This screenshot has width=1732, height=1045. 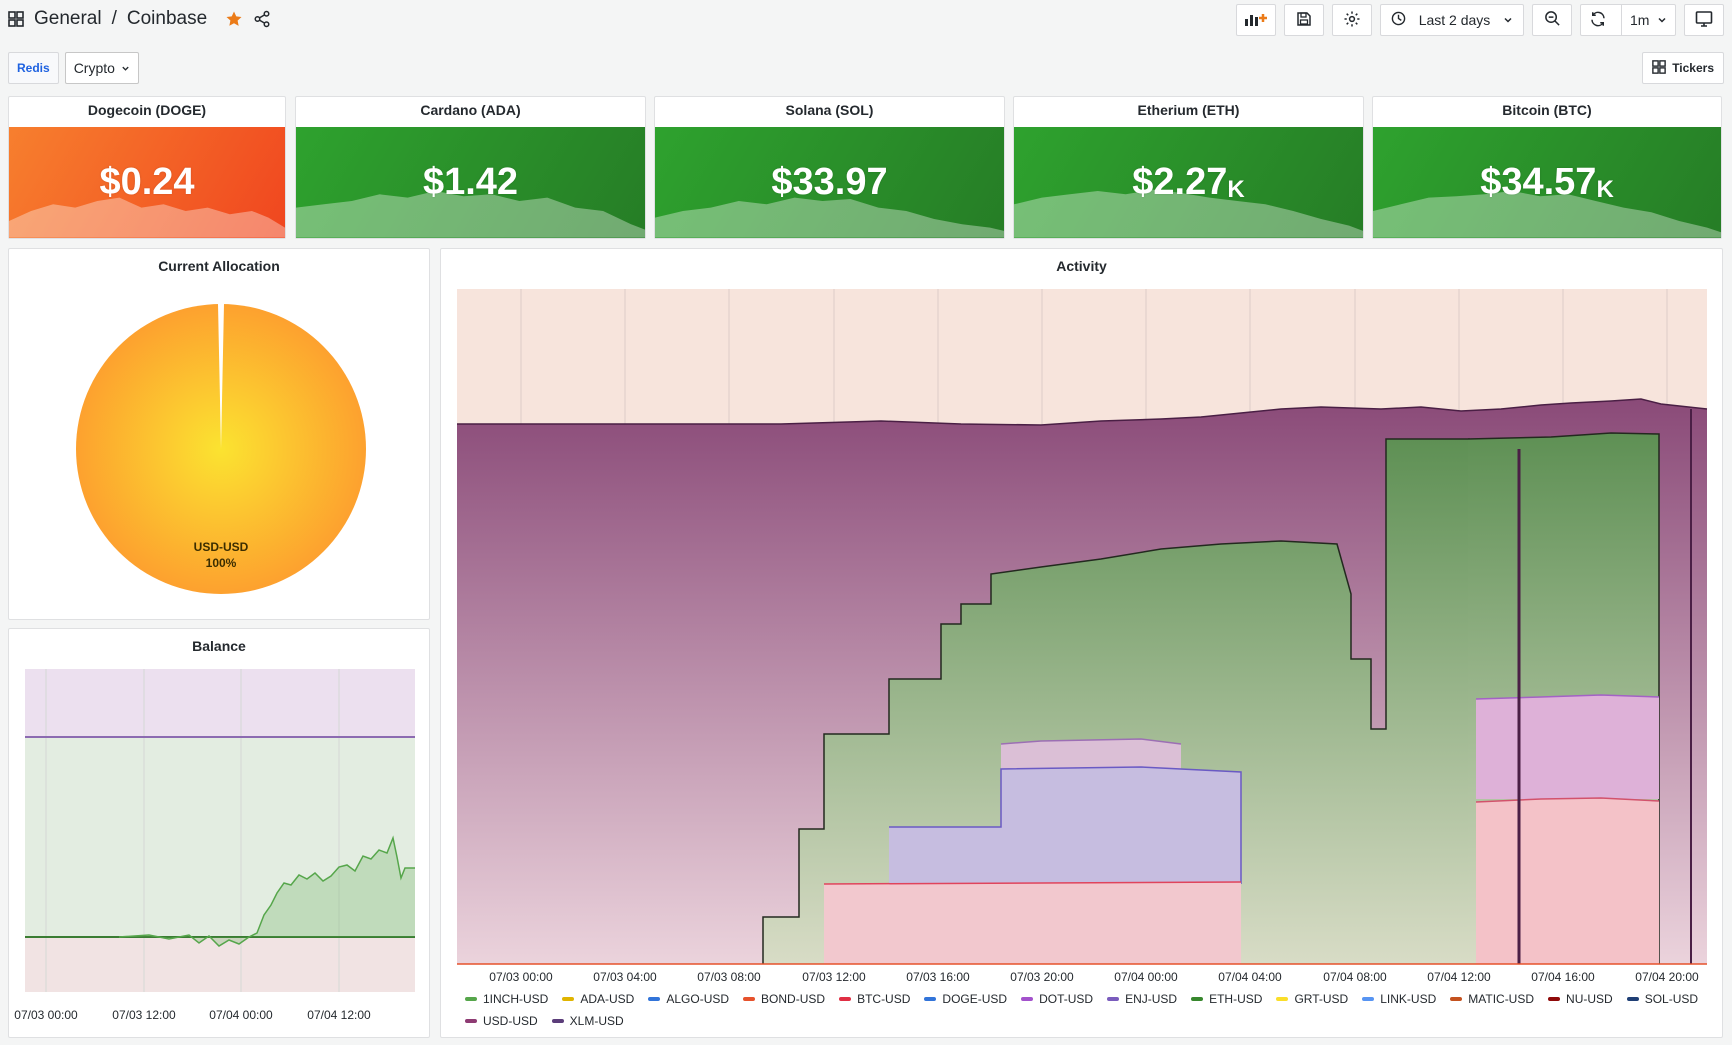 I want to click on refresh-group: 1m, so click(x=1628, y=20).